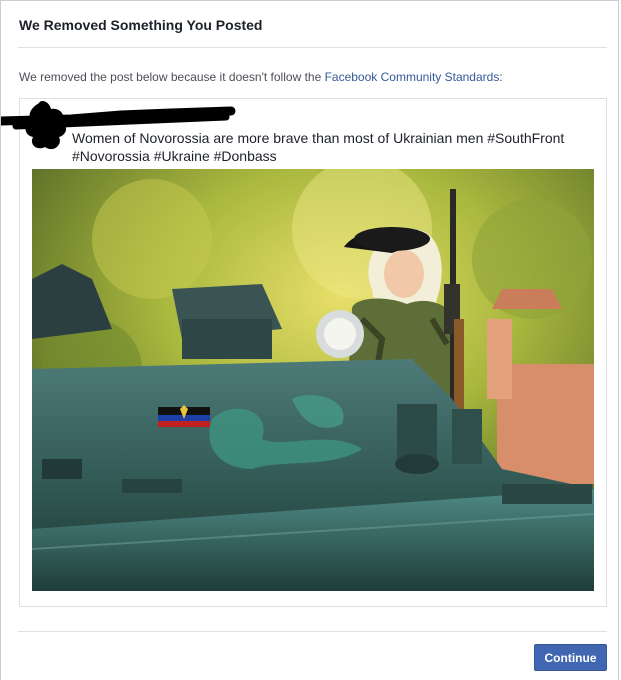 The height and width of the screenshot is (680, 621). I want to click on message-suffix: :, so click(501, 77).